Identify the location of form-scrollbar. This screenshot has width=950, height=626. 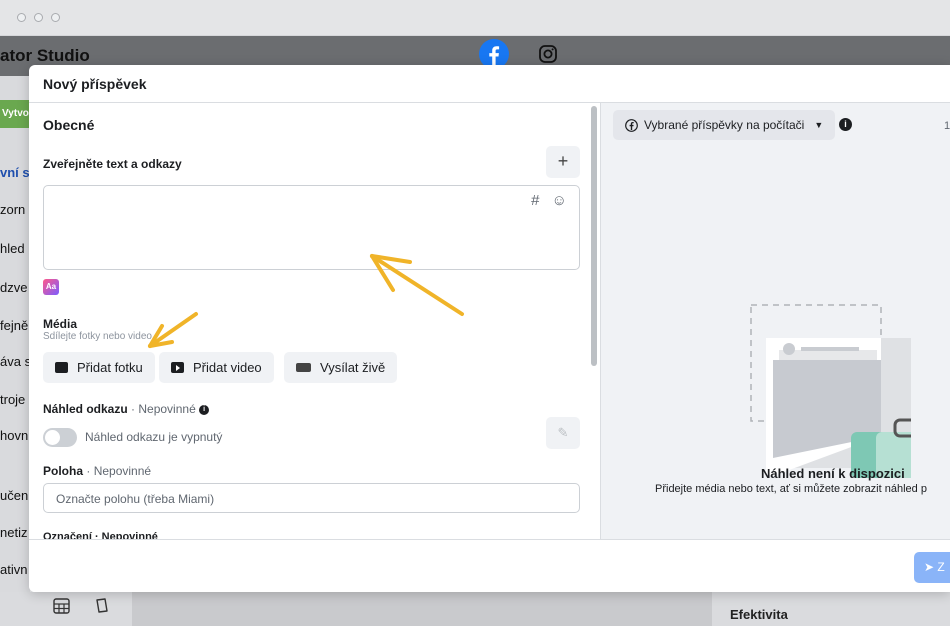
(594, 236).